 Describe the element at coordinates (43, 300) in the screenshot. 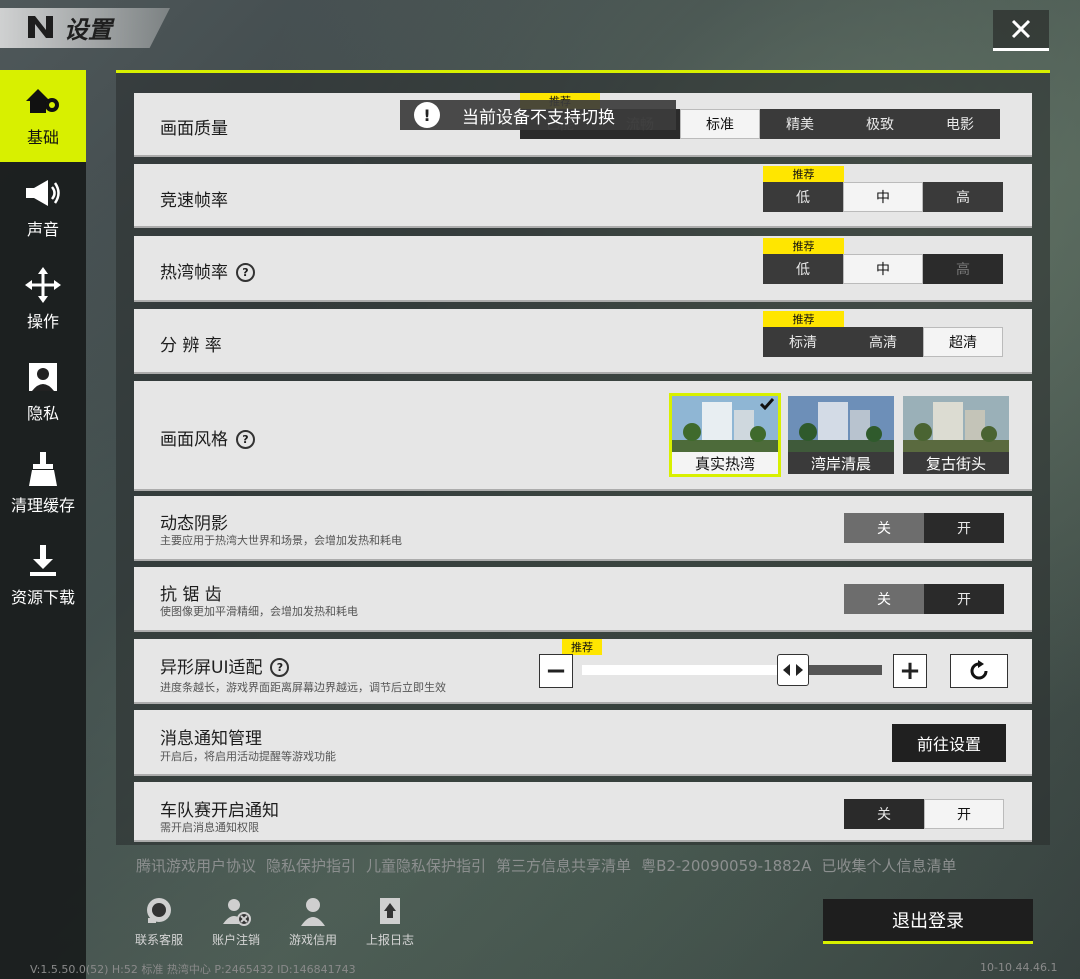

I see `sidebar-item-controls: 操作` at that location.